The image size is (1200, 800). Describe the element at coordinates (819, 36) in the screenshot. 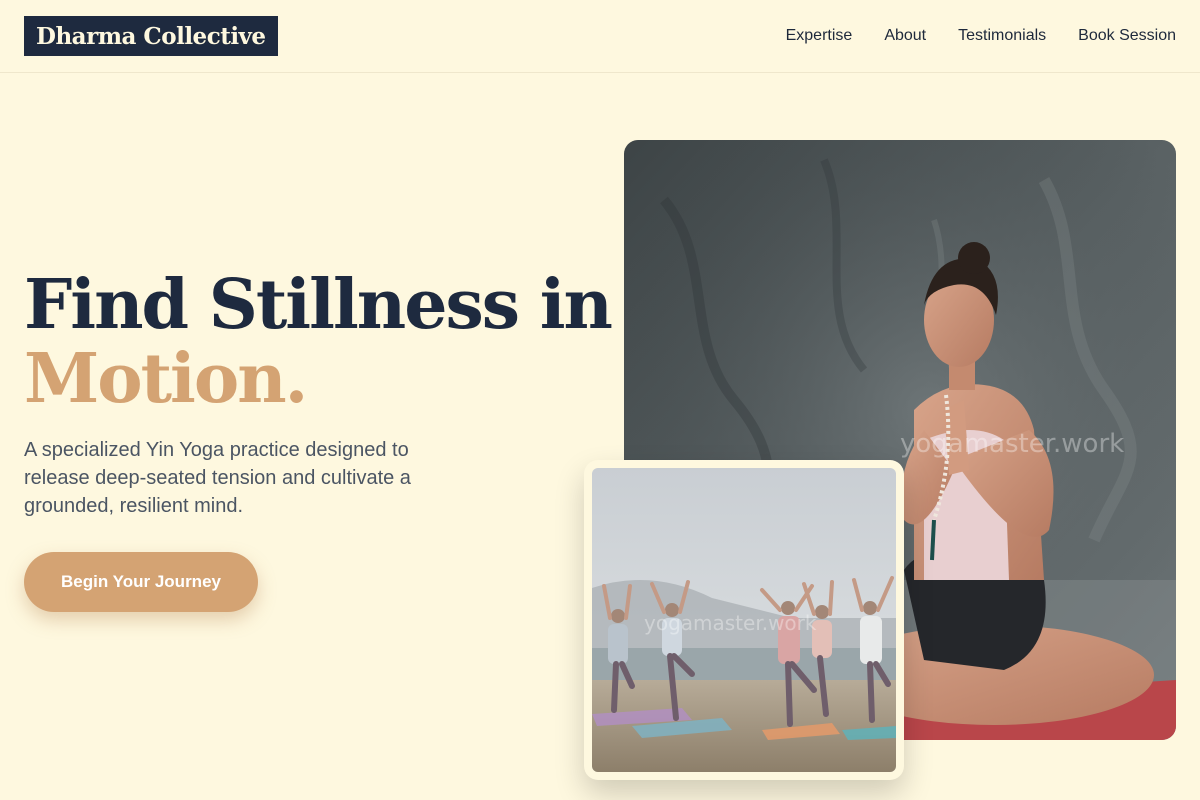

I see `nav-link-expertise: Expertise` at that location.